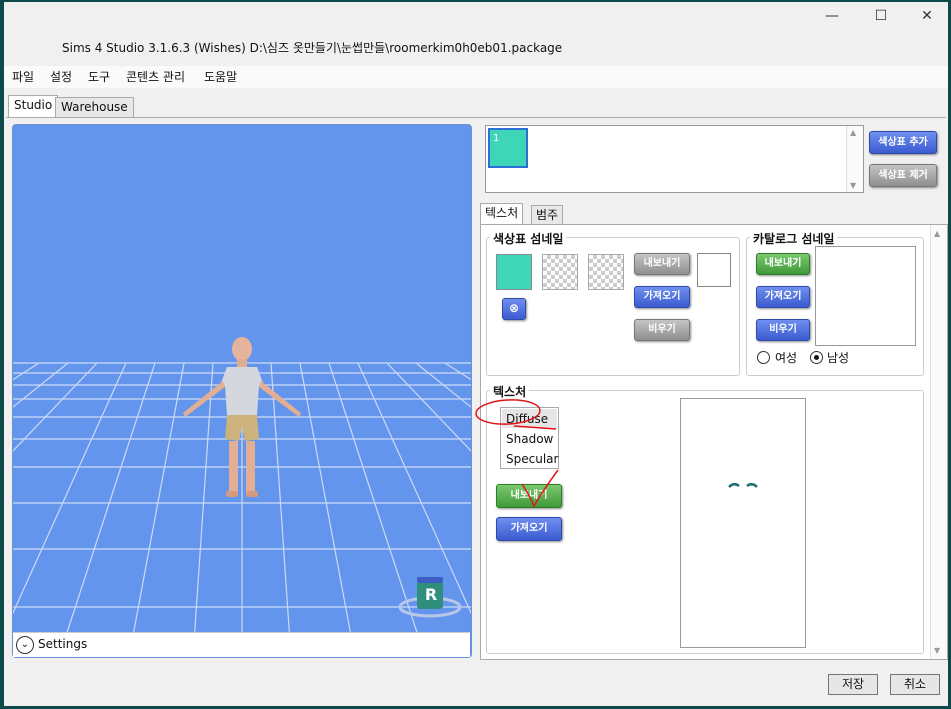 This screenshot has width=951, height=709. What do you see at coordinates (783, 330) in the screenshot?
I see `catalog-clear-button: 비우기` at bounding box center [783, 330].